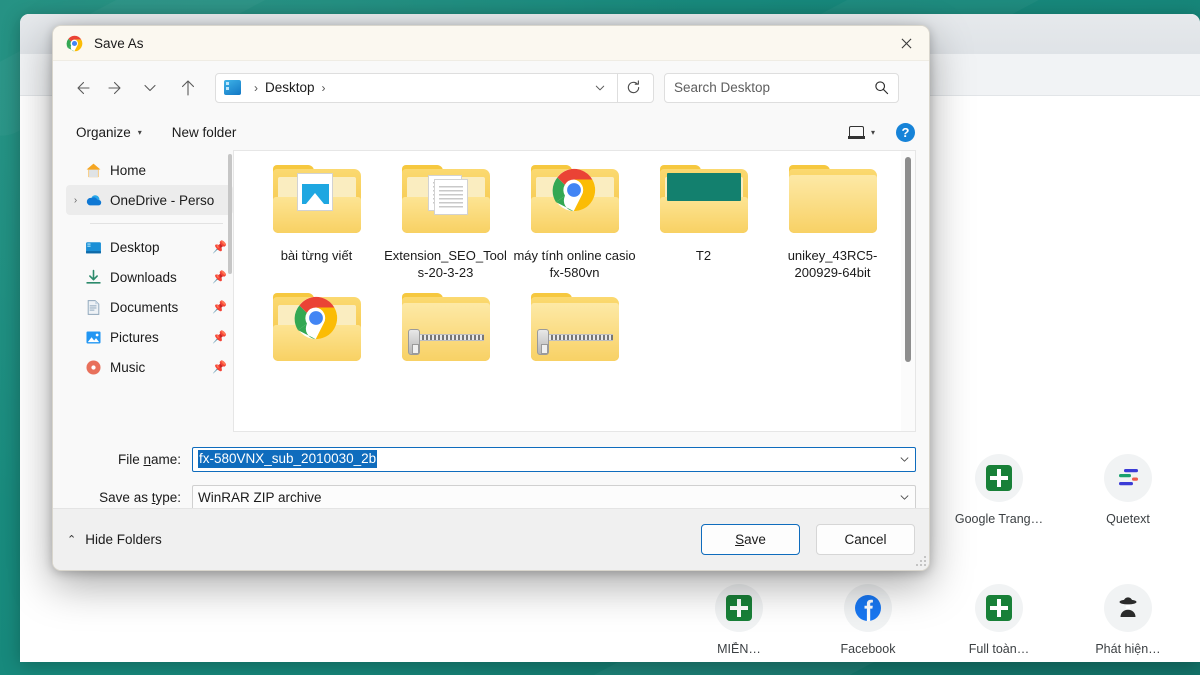 The height and width of the screenshot is (675, 1200). I want to click on file-name: unikey_43RC5-200929-64bit, so click(832, 264).